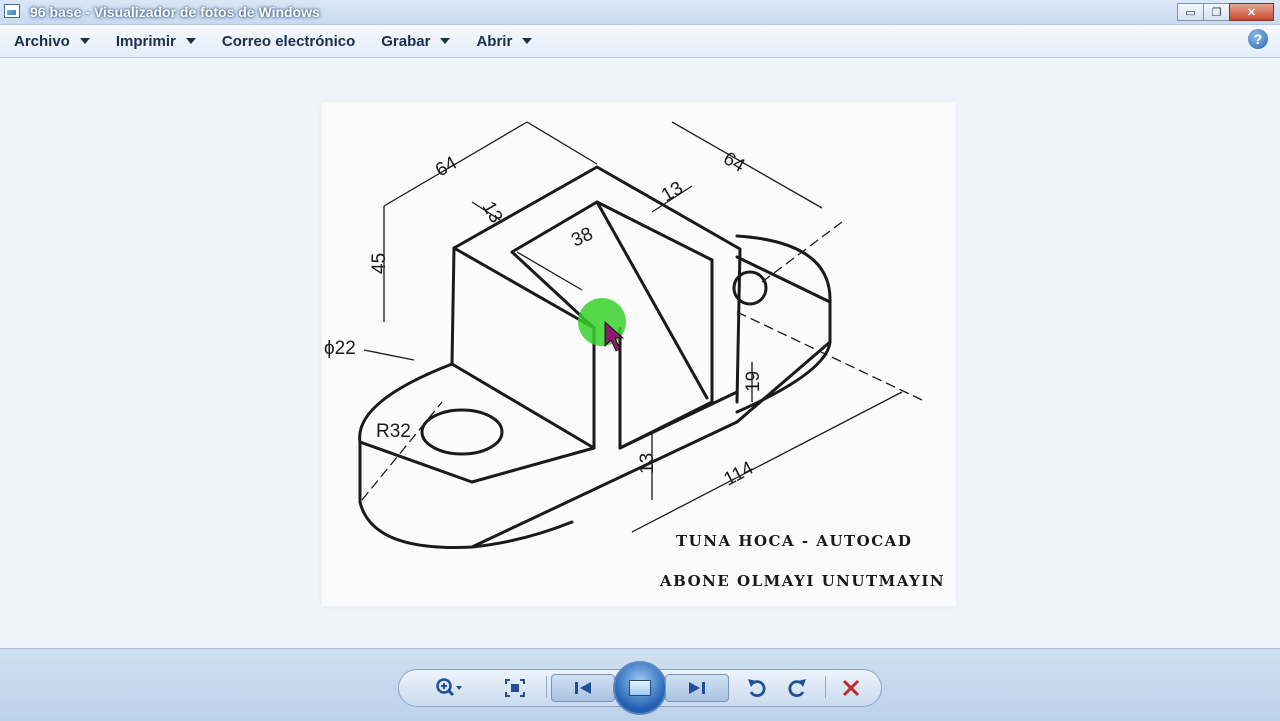 This screenshot has height=721, width=1280. What do you see at coordinates (494, 41) in the screenshot?
I see `menu-abrir-label: Abrir` at bounding box center [494, 41].